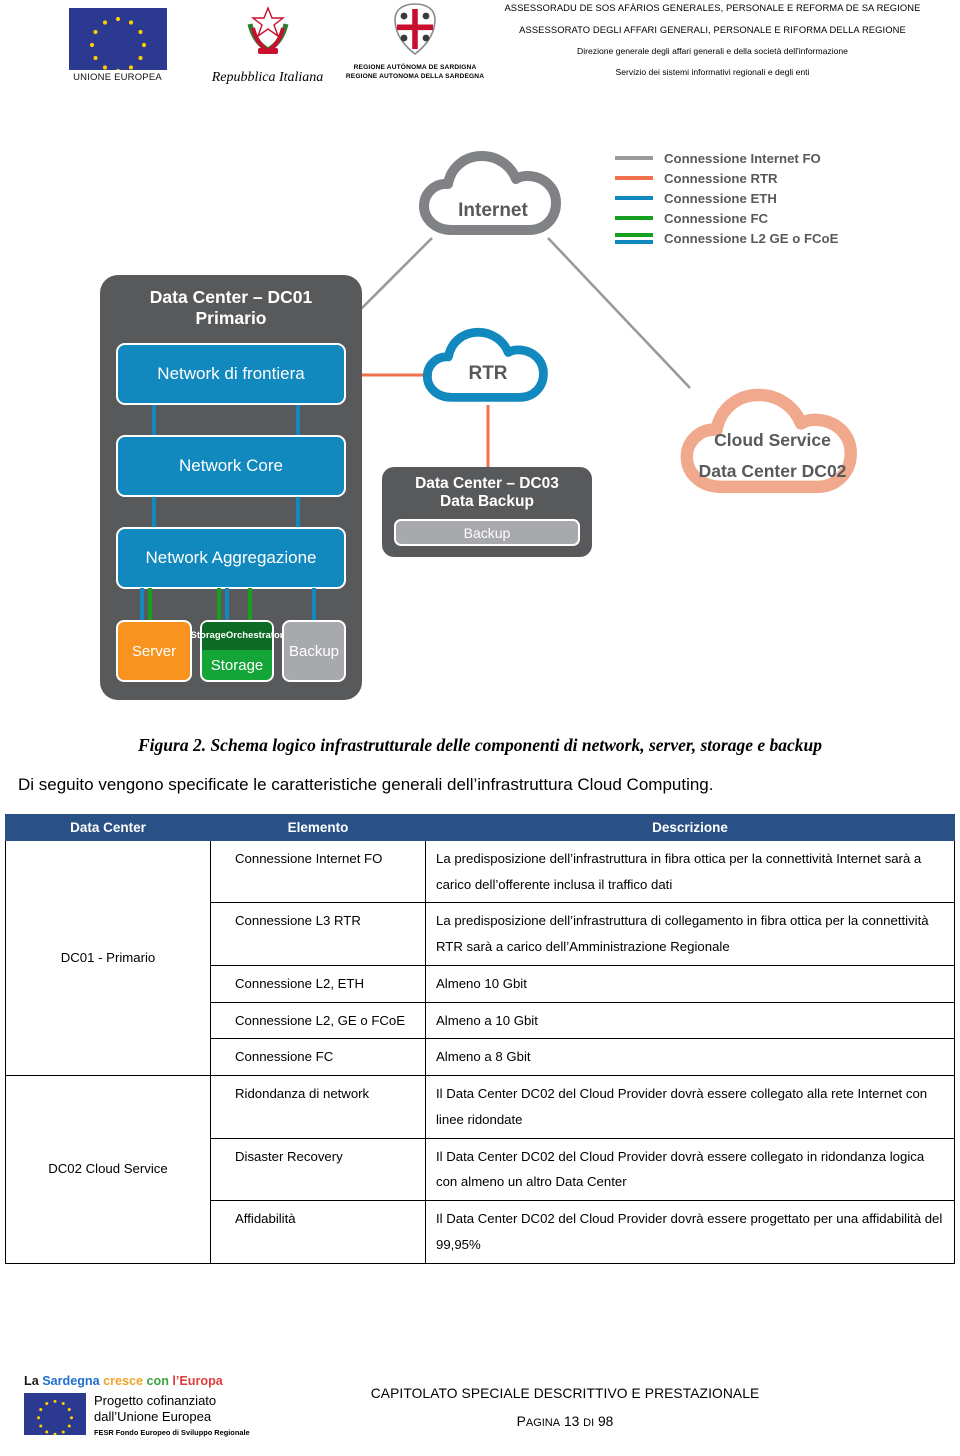 The height and width of the screenshot is (1456, 960). Describe the element at coordinates (108, 1169) in the screenshot. I see `table-cell-datacenter-dc02: DC02 Cloud Service` at that location.